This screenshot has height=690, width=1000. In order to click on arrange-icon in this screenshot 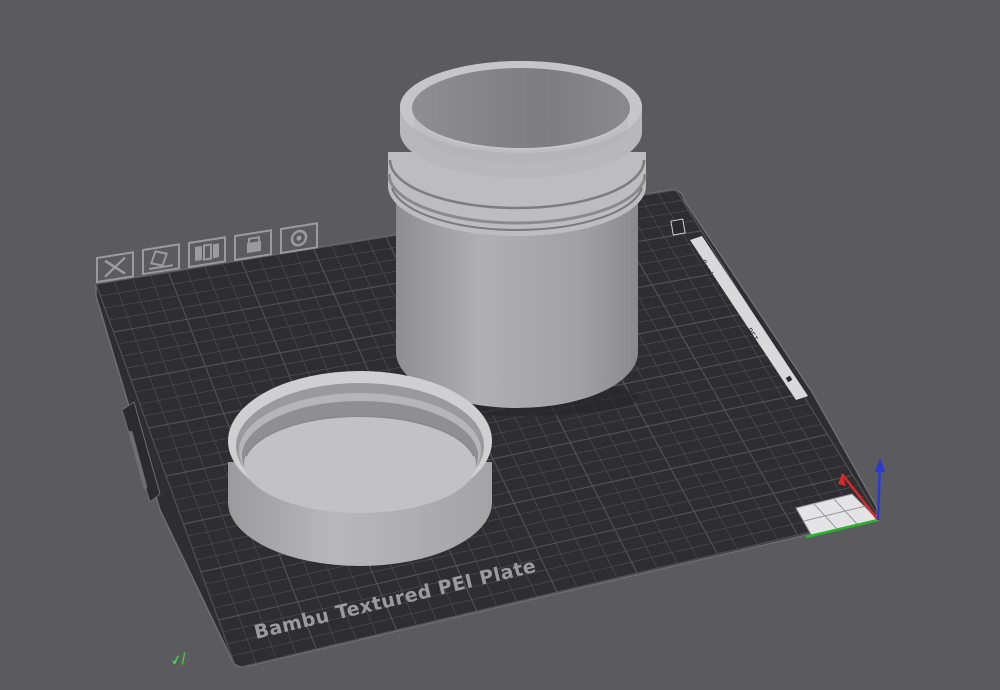, I will do `click(207, 252)`.